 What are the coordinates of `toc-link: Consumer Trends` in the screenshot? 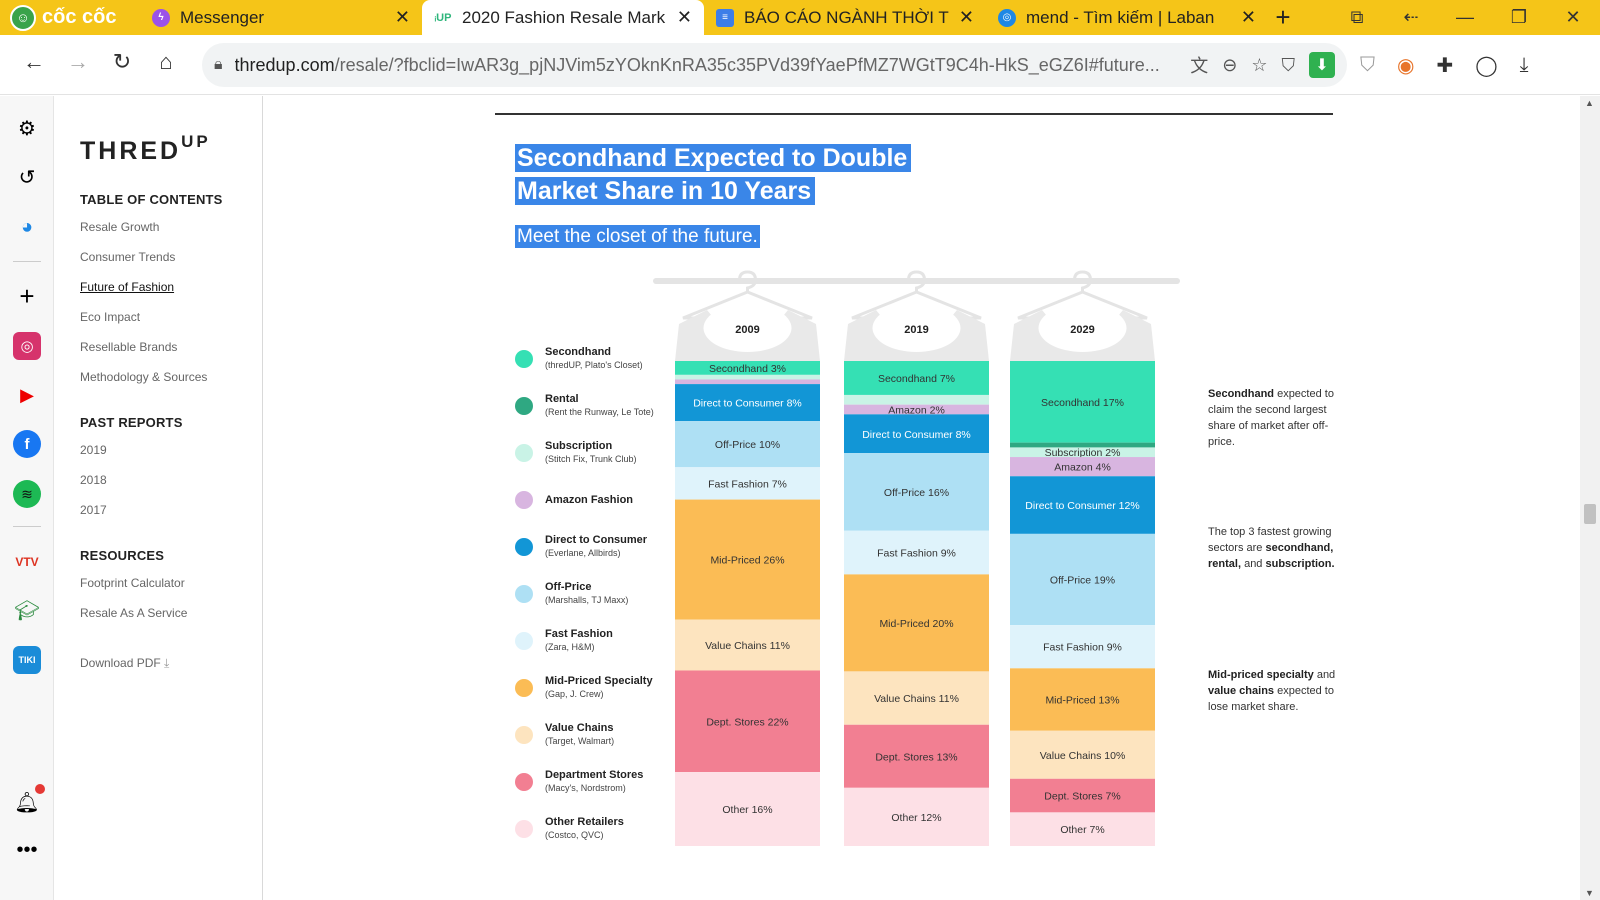 It's located at (127, 257).